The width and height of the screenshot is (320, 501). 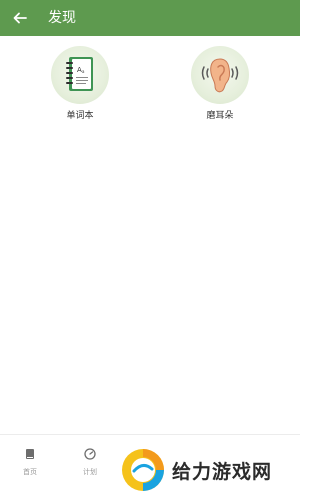 What do you see at coordinates (220, 116) in the screenshot?
I see `feature-label: 磨耳朵` at bounding box center [220, 116].